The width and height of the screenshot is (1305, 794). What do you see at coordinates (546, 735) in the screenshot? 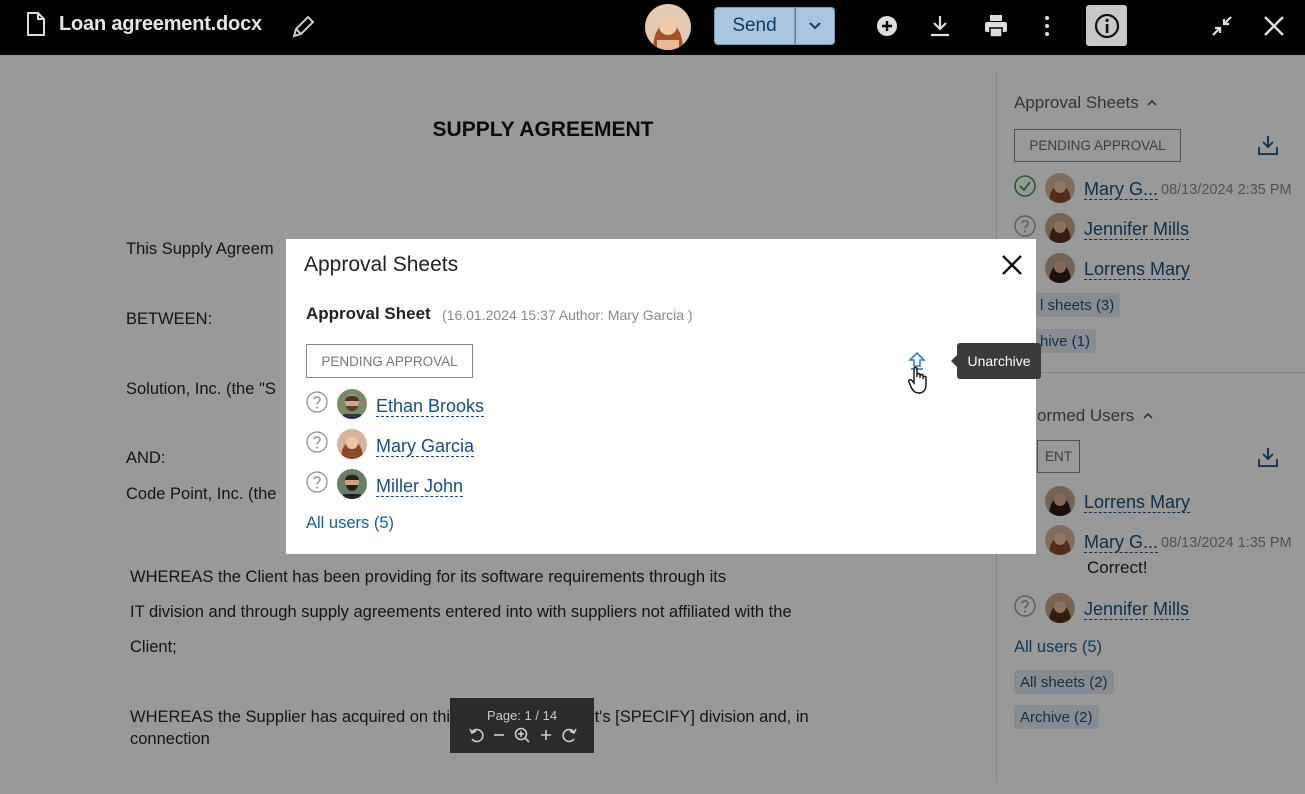
I see `zoom-in-icon` at bounding box center [546, 735].